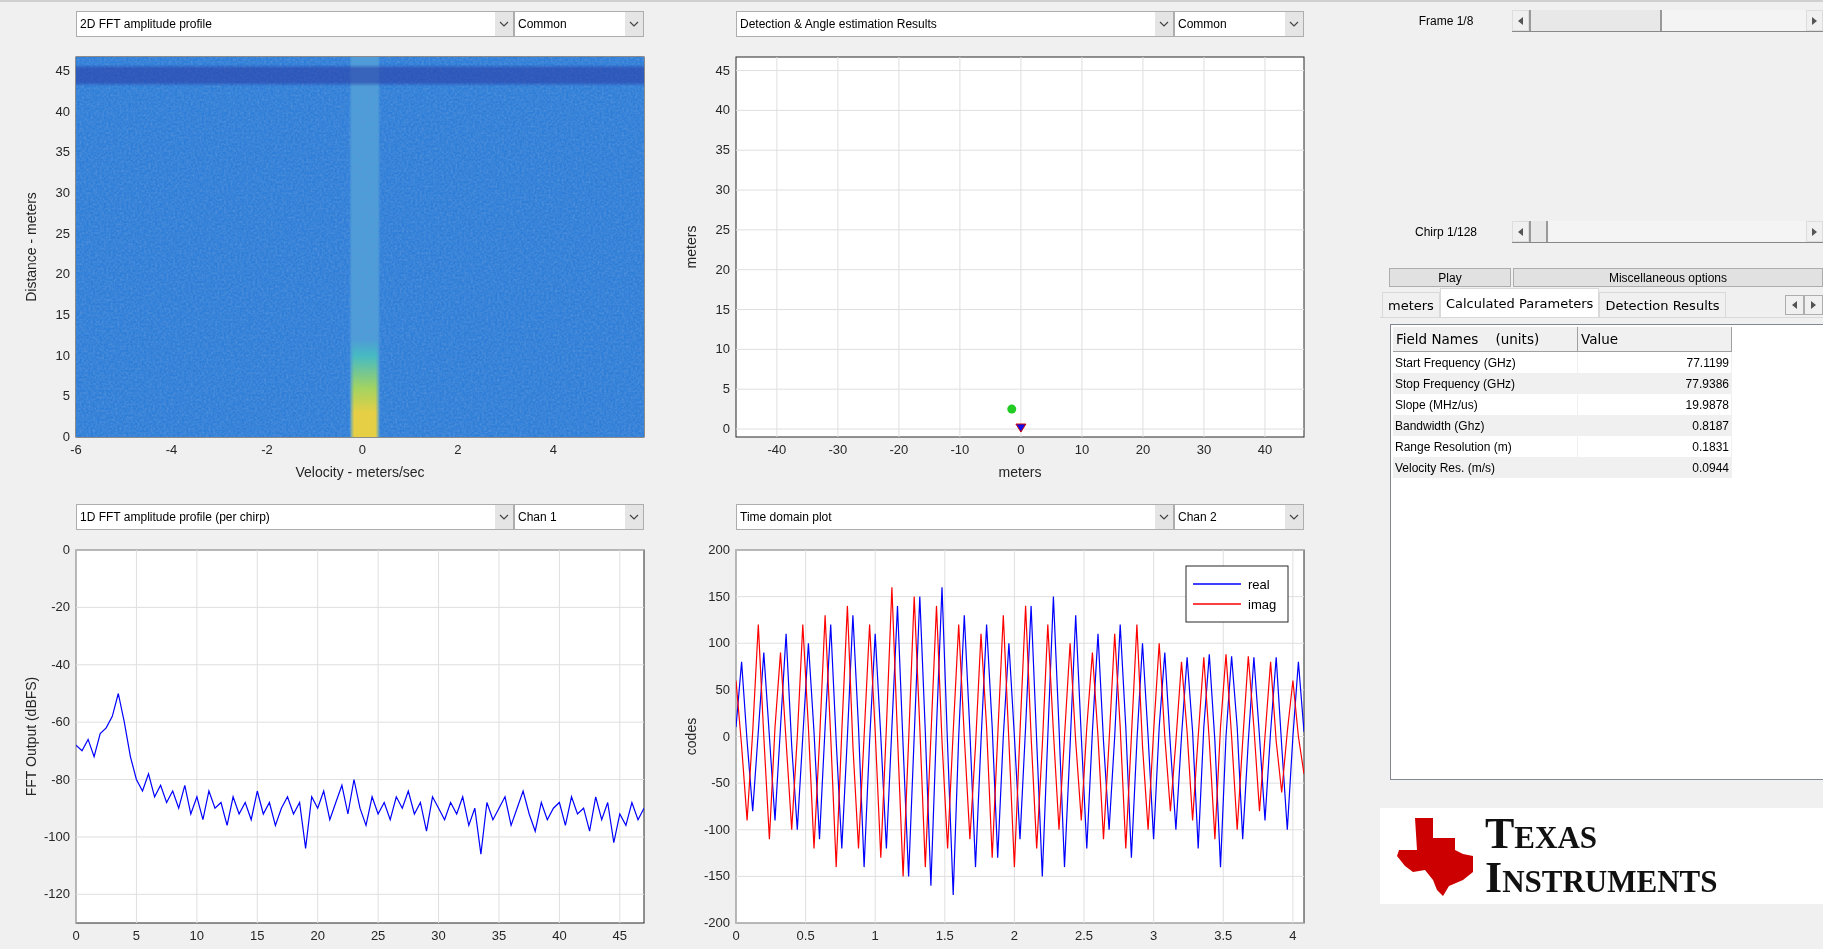 This screenshot has height=949, width=1823. What do you see at coordinates (722, 309) in the screenshot?
I see `tick-label: 15` at bounding box center [722, 309].